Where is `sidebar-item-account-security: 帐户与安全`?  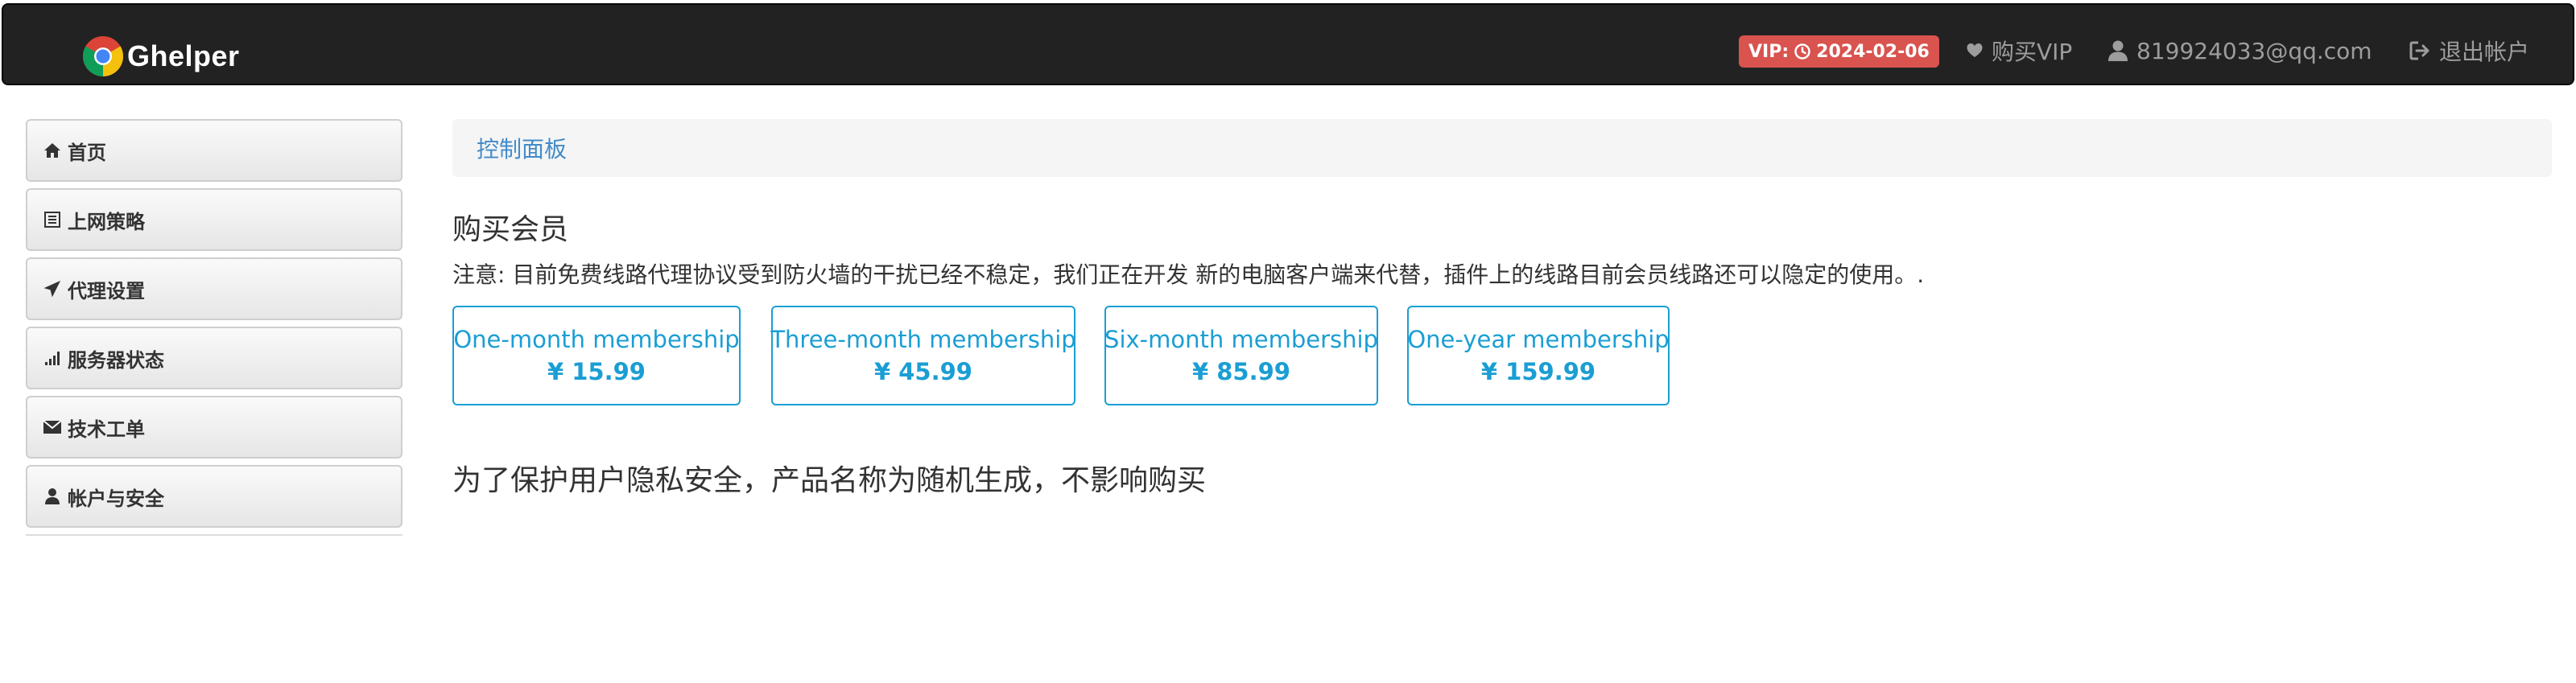
sidebar-item-account-security: 帐户与安全 is located at coordinates (214, 497).